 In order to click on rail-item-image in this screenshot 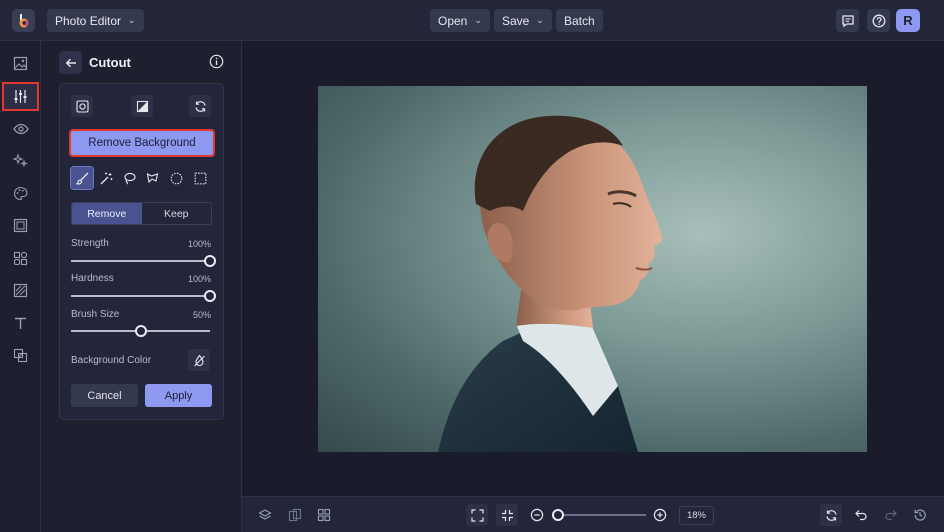, I will do `click(20, 63)`.